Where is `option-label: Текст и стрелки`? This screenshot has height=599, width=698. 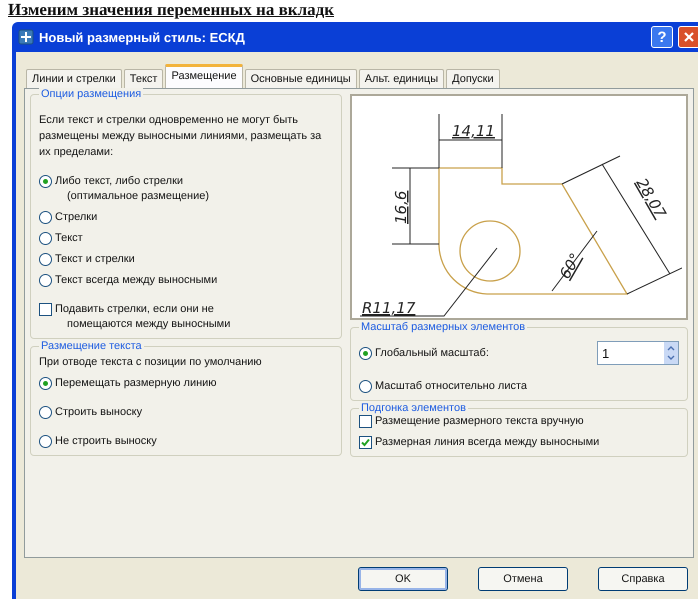 option-label: Текст и стрелки is located at coordinates (95, 259).